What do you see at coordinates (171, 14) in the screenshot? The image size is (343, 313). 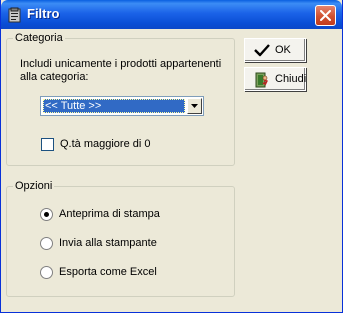 I see `title-bar: Filtro` at bounding box center [171, 14].